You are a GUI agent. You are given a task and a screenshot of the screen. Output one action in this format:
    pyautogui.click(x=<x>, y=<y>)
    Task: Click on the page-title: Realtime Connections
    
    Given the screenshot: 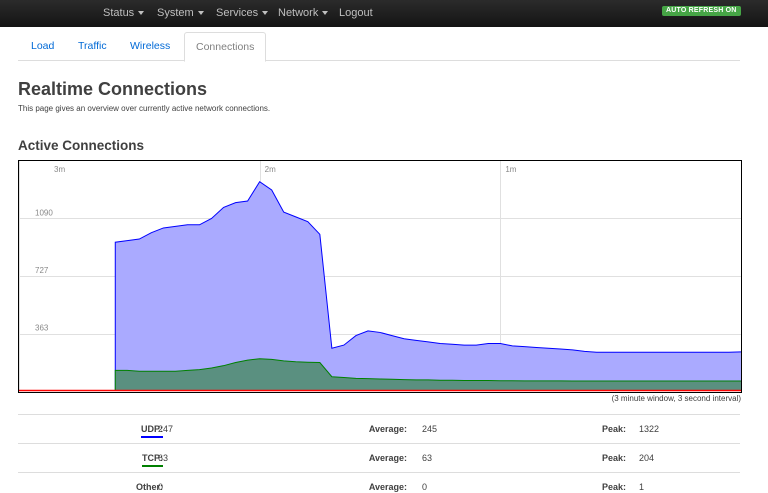 What is the action you would take?
    pyautogui.click(x=113, y=89)
    